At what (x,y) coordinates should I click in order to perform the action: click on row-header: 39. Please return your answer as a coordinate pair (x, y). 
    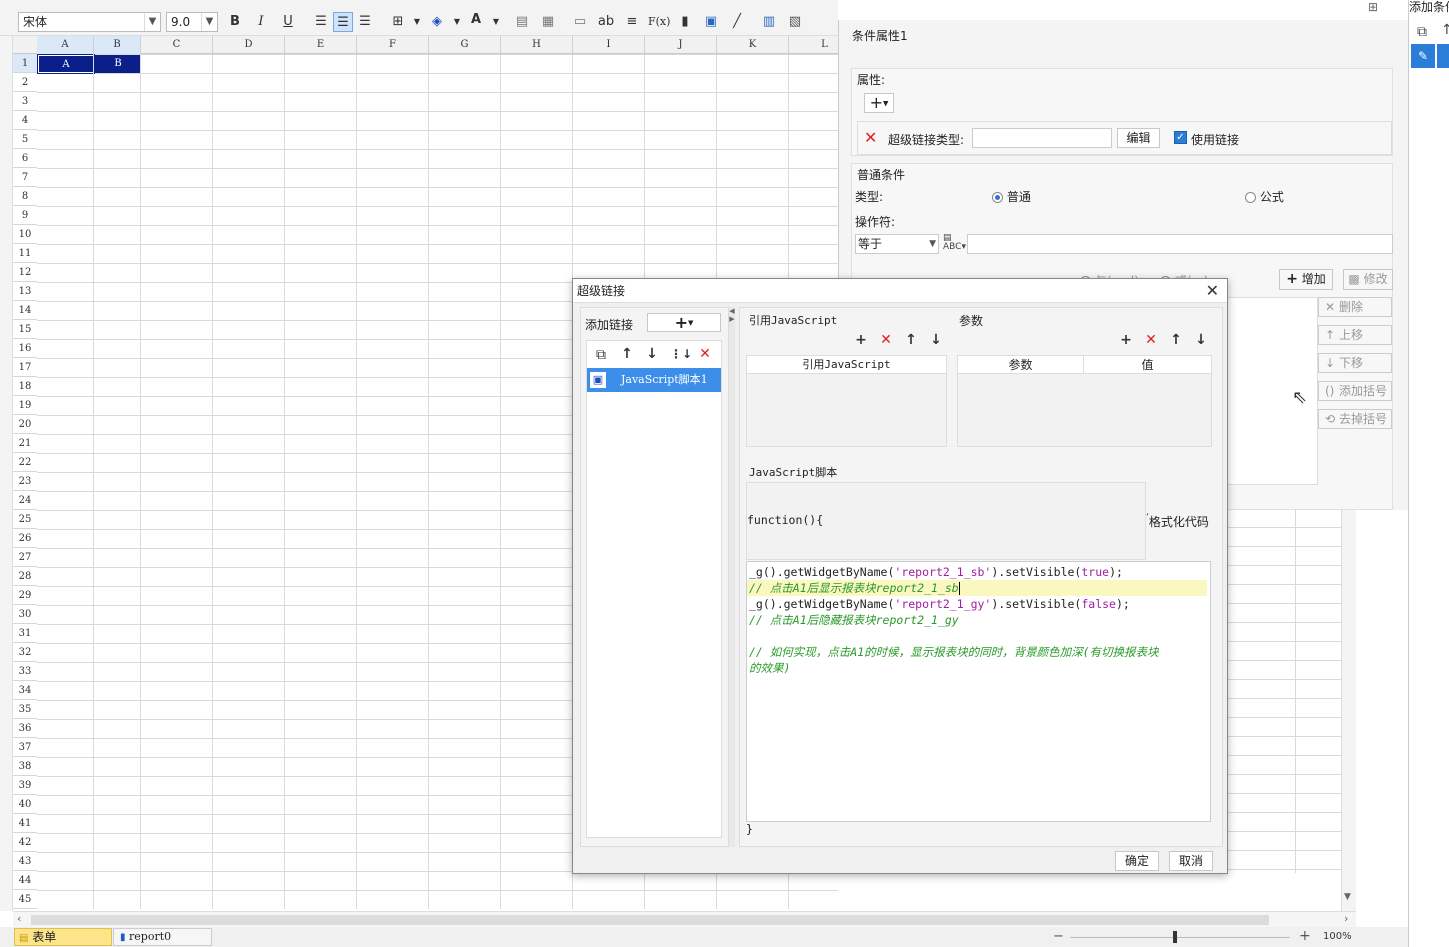
    Looking at the image, I should click on (25, 785).